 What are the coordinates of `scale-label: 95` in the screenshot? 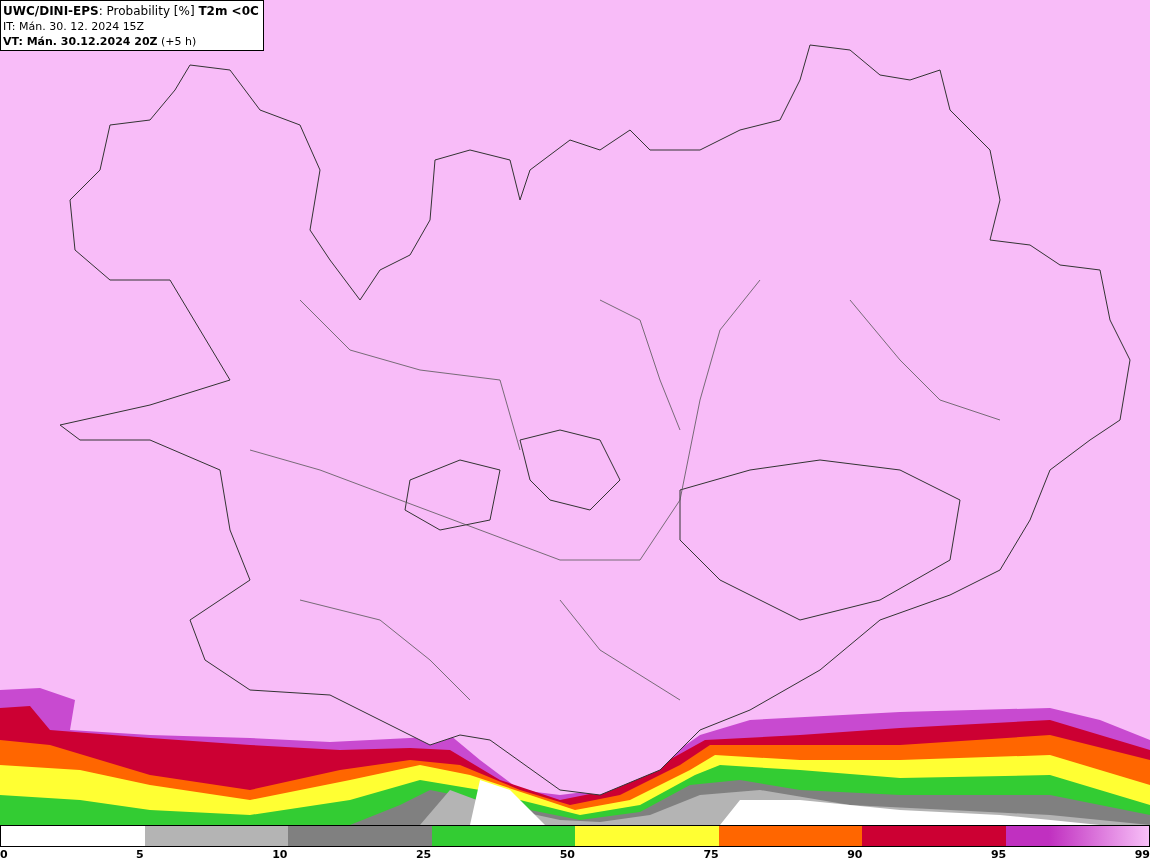 It's located at (998, 855).